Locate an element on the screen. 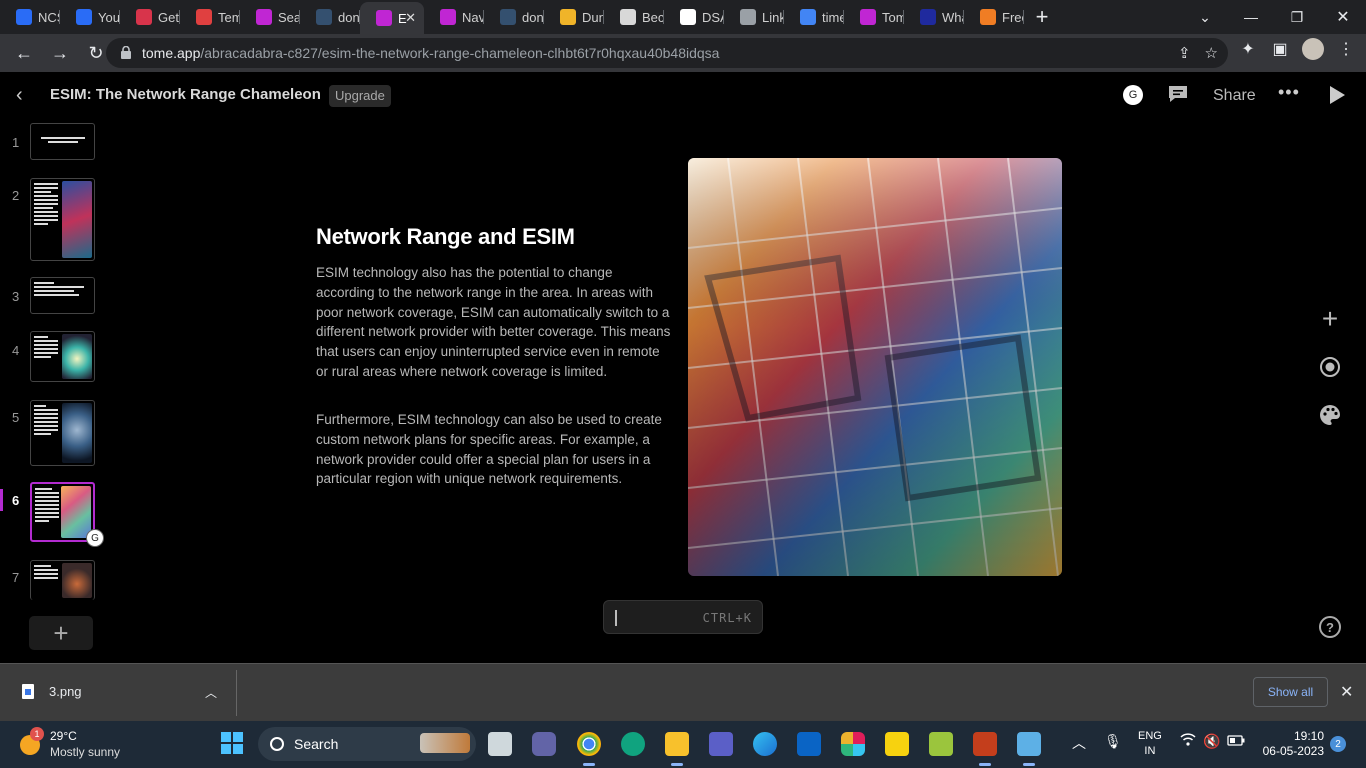  browser-tab: Tom is located at coordinates (874, 17).